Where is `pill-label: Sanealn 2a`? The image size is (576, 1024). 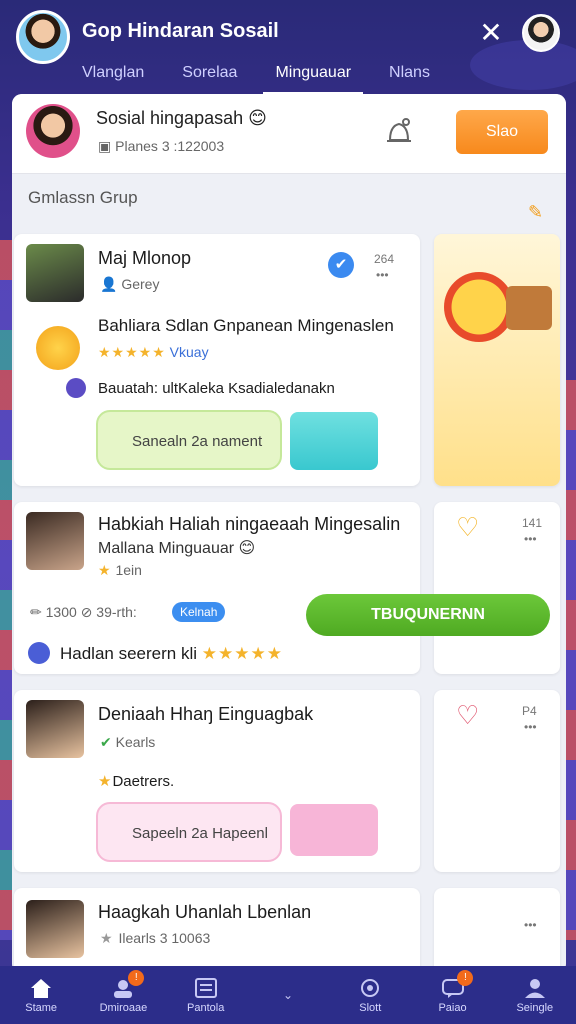
pill-label: Sanealn 2a is located at coordinates (170, 441).